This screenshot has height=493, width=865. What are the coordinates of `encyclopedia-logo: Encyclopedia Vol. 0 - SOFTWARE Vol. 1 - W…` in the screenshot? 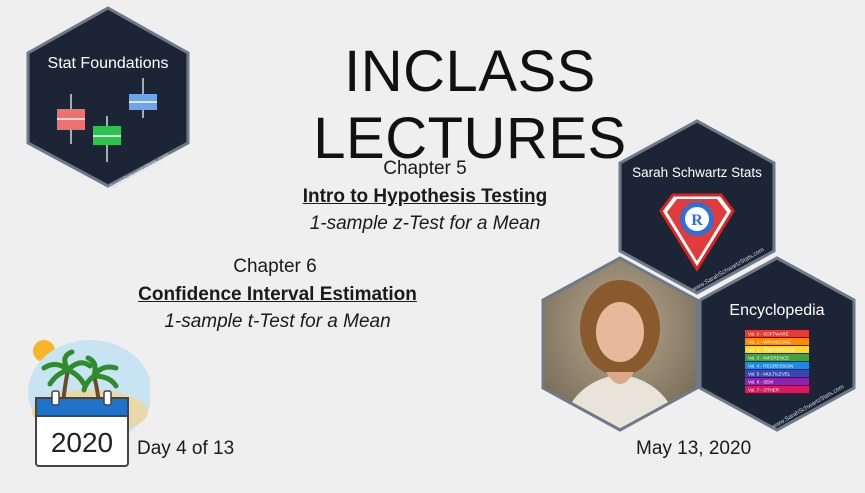 It's located at (777, 344).